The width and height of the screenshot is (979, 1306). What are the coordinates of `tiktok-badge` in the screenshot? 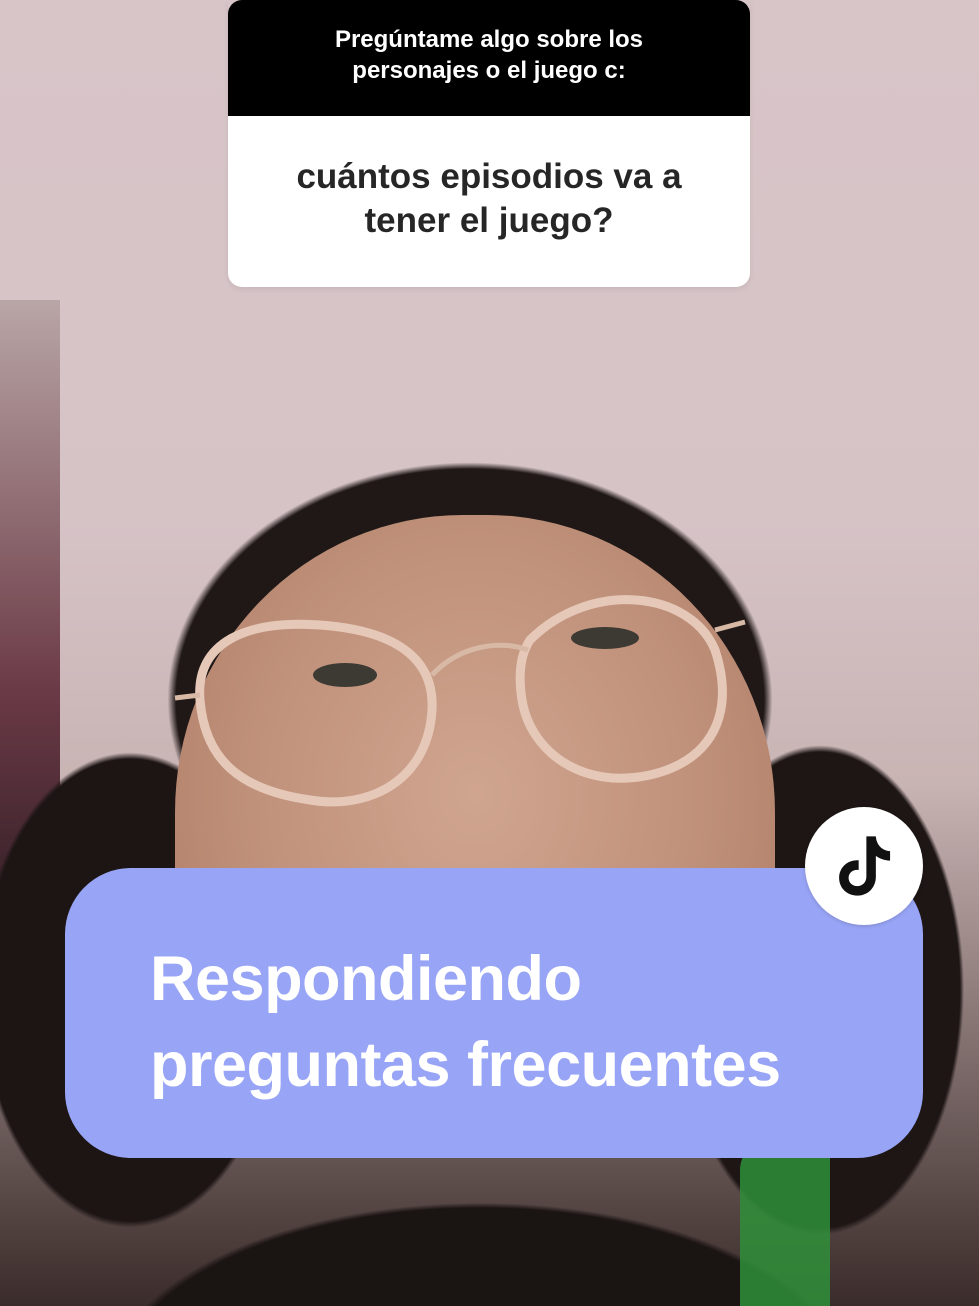 It's located at (864, 866).